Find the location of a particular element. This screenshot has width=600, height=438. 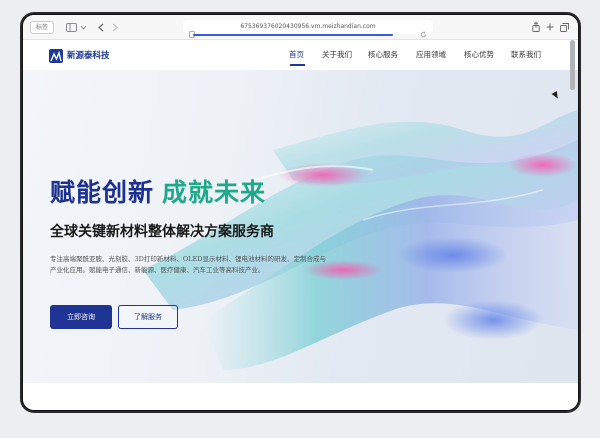

new-tab-icon is located at coordinates (550, 27).